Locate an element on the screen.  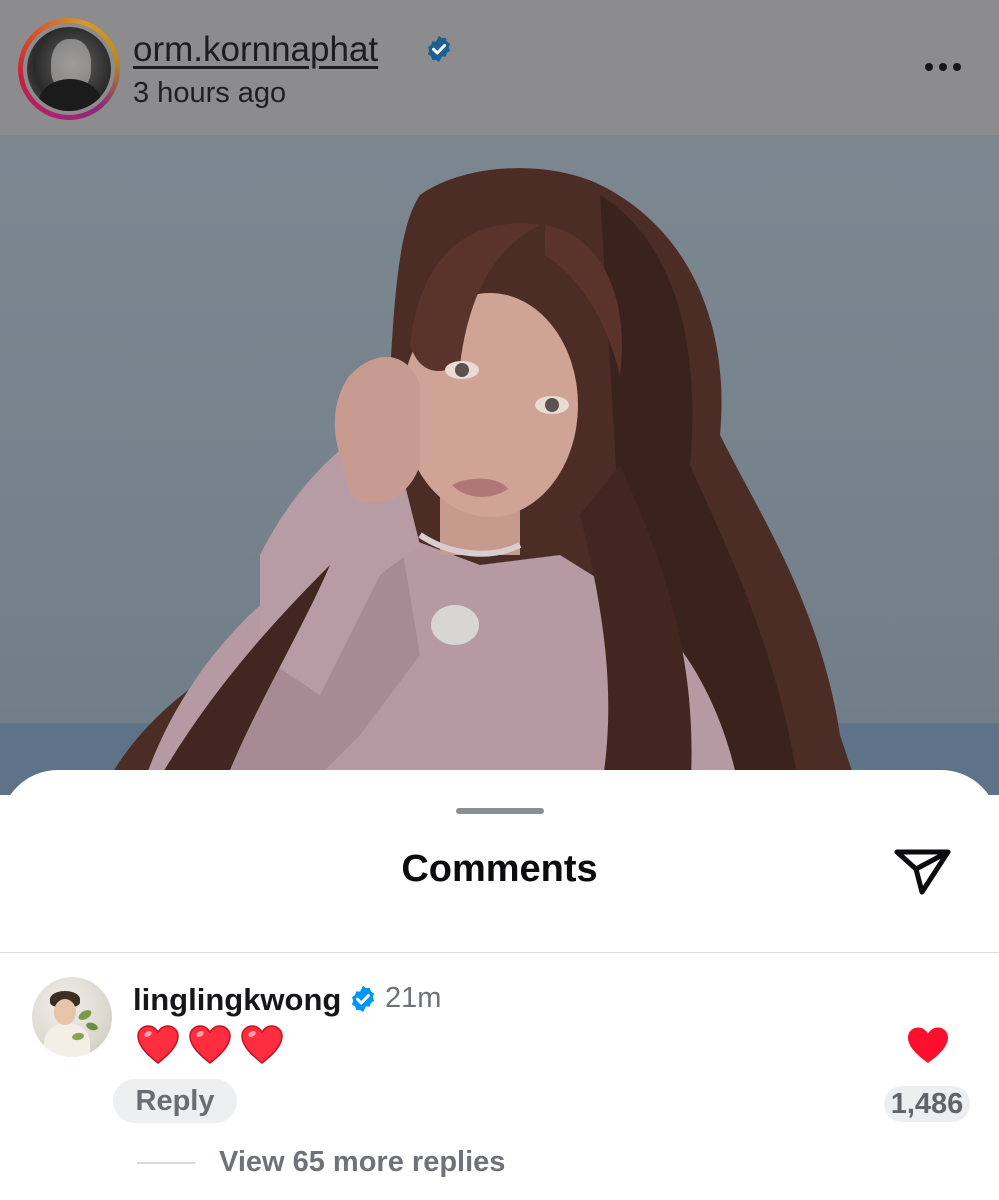
post-timestamp: 3 hours ago is located at coordinates (210, 93).